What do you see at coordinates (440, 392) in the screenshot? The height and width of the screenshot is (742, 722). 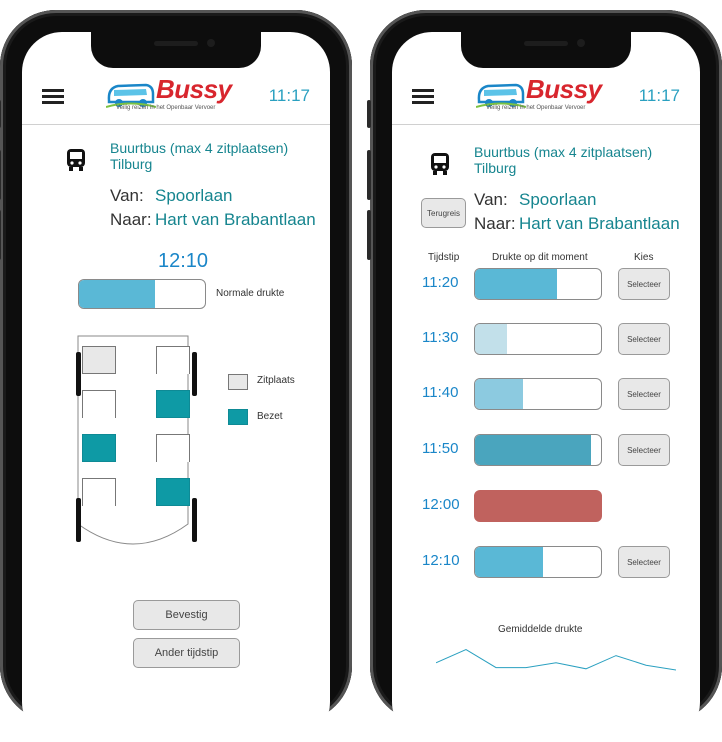 I see `timeslot-time: 11:40` at bounding box center [440, 392].